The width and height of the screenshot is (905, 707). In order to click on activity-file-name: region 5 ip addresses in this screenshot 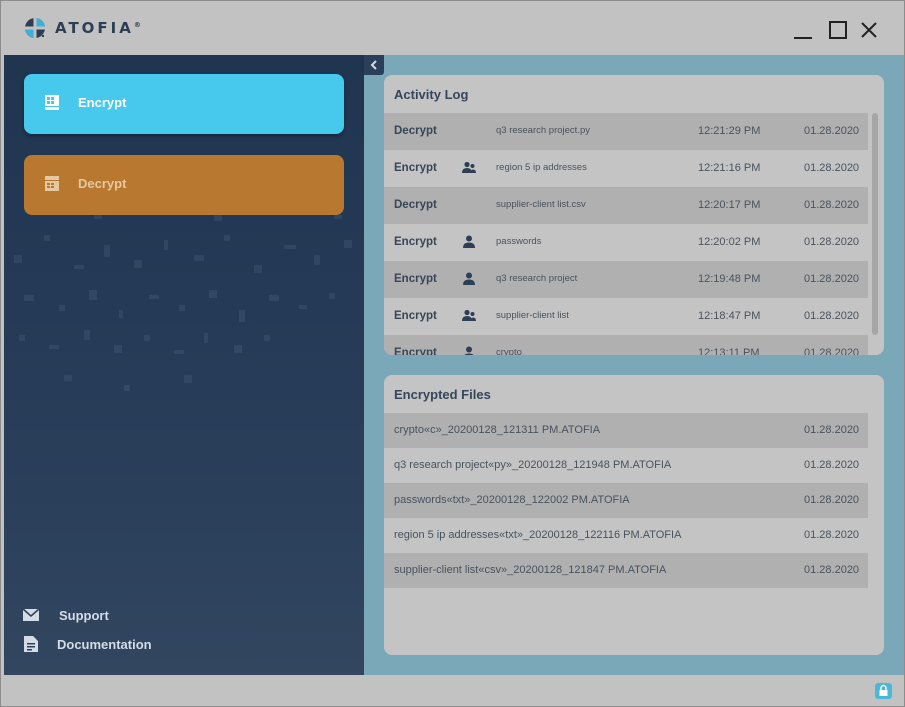, I will do `click(541, 167)`.